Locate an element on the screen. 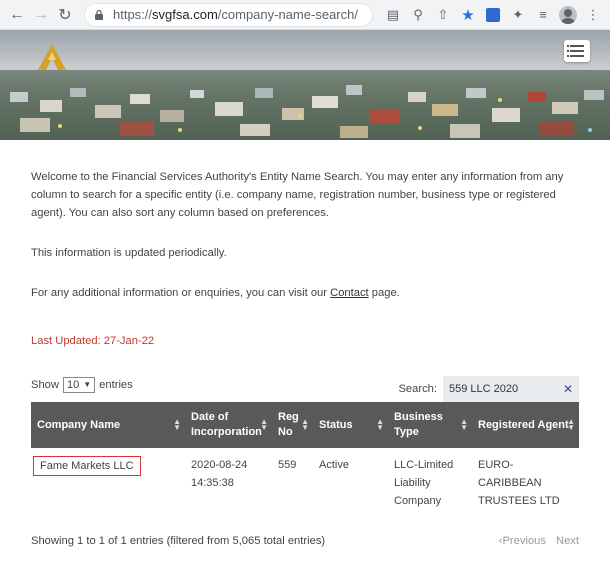 Image resolution: width=610 pixels, height=572 pixels. entries-select: 10 ▼ is located at coordinates (79, 385).